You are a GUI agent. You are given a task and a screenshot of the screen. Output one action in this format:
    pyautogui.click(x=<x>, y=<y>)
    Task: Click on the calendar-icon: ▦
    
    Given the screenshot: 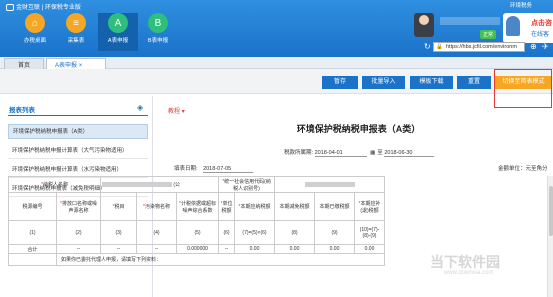 What is the action you would take?
    pyautogui.click(x=372, y=153)
    